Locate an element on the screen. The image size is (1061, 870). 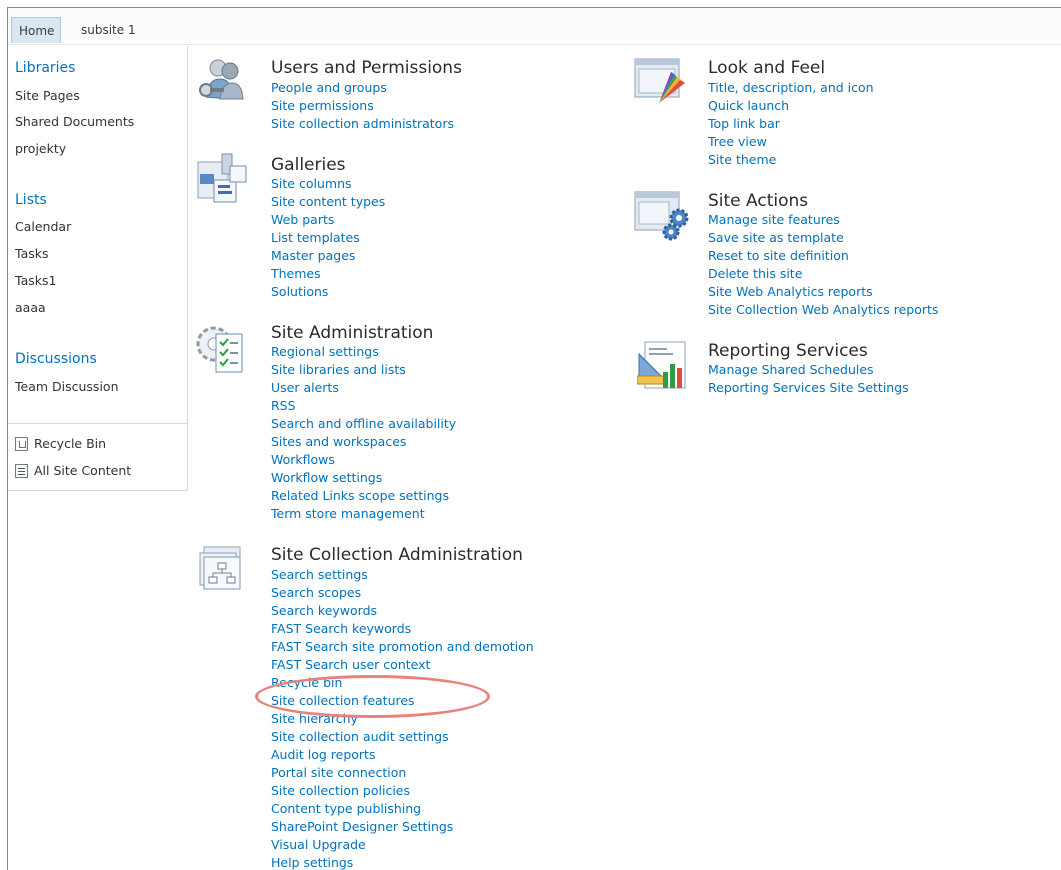
link-quick-launch: Quick launch is located at coordinates (748, 105).